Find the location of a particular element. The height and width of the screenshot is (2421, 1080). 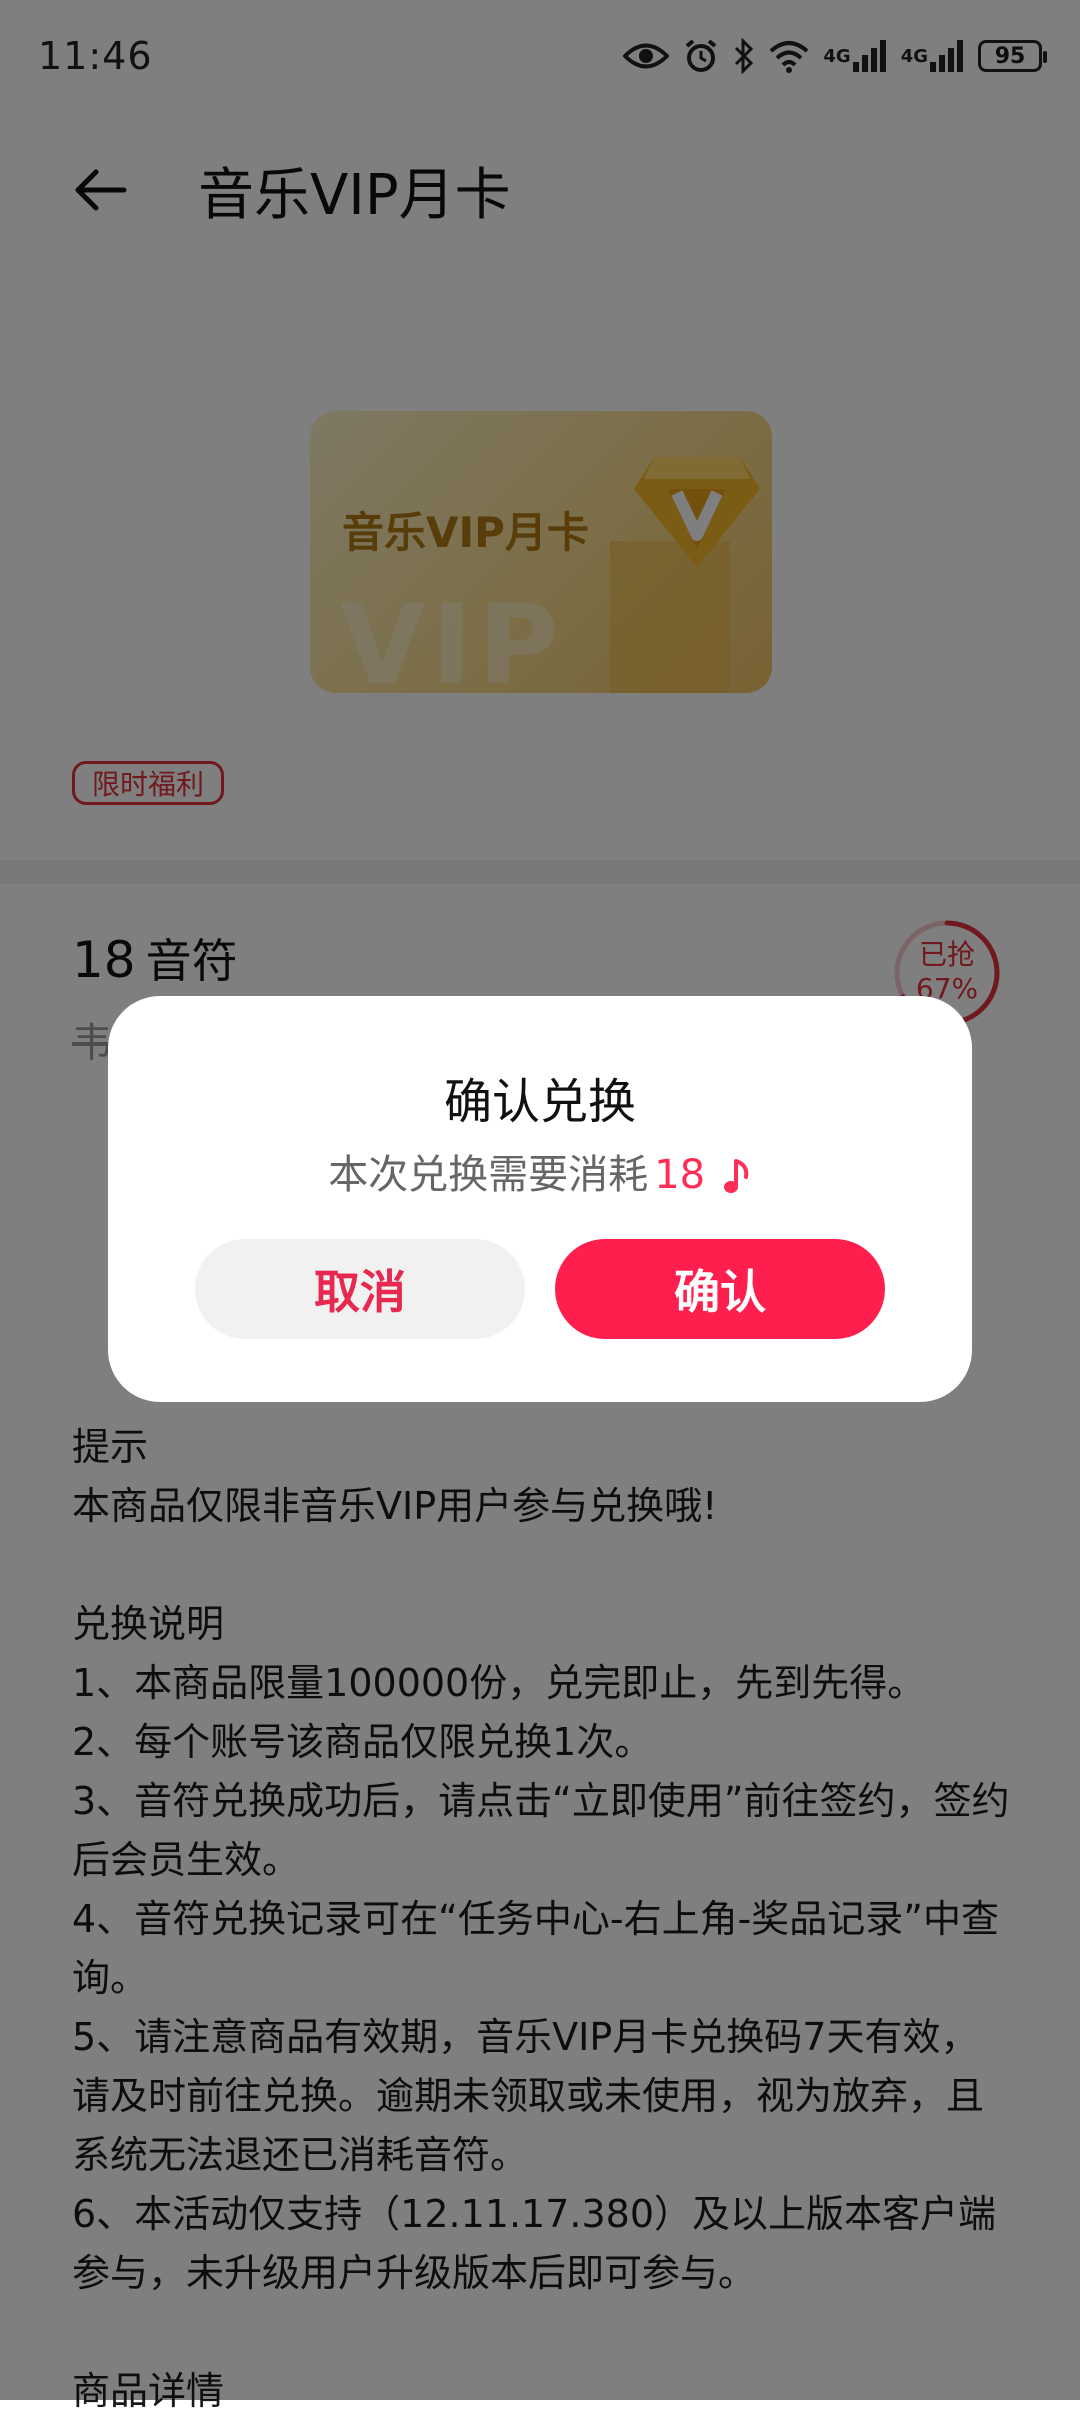

dialog-amount: 18 is located at coordinates (680, 1175).